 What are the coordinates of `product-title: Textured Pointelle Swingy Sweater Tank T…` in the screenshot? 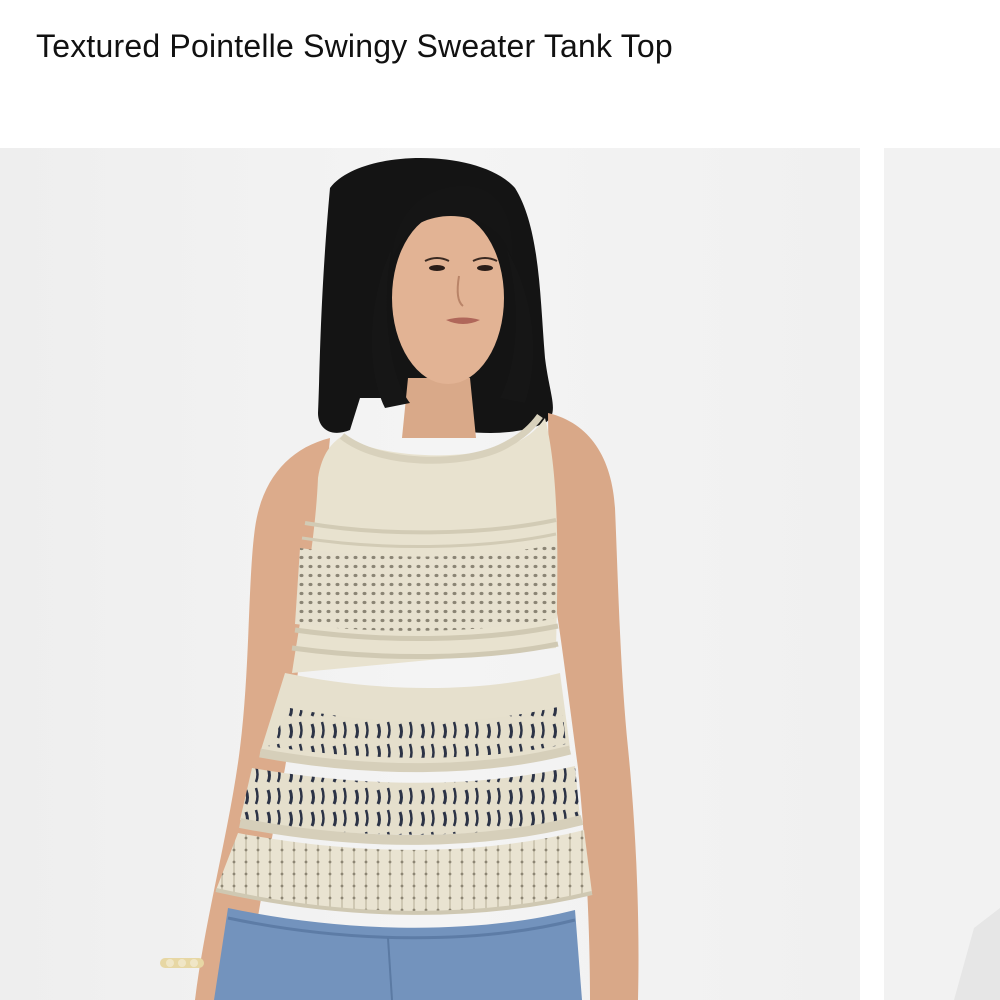 It's located at (354, 46).